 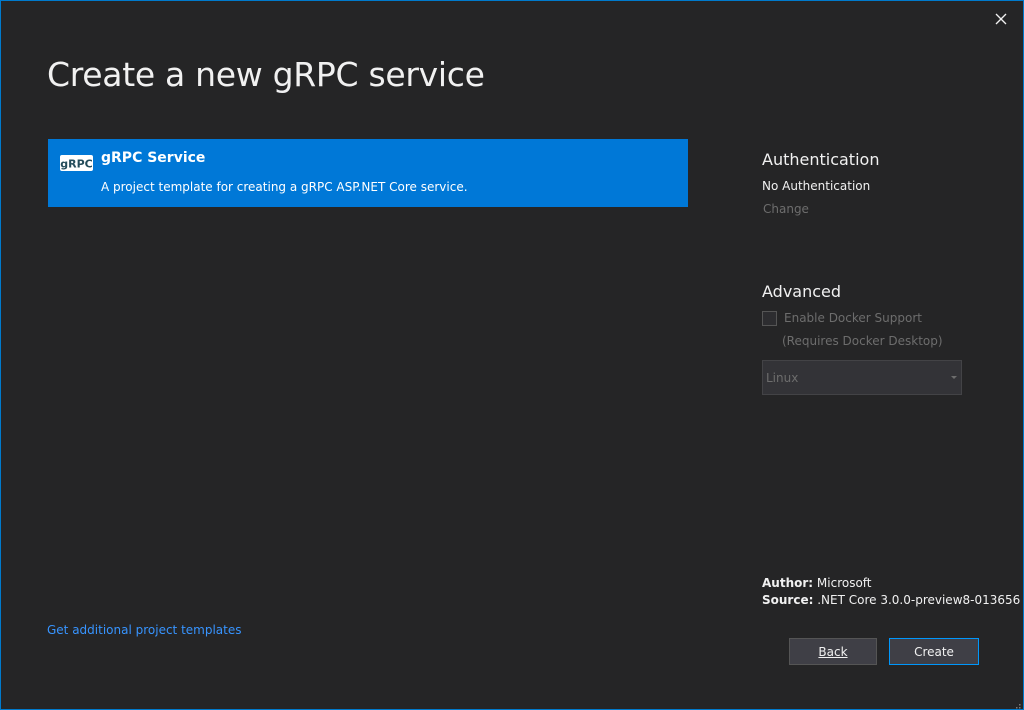 What do you see at coordinates (954, 377) in the screenshot?
I see `chevron-down-icon` at bounding box center [954, 377].